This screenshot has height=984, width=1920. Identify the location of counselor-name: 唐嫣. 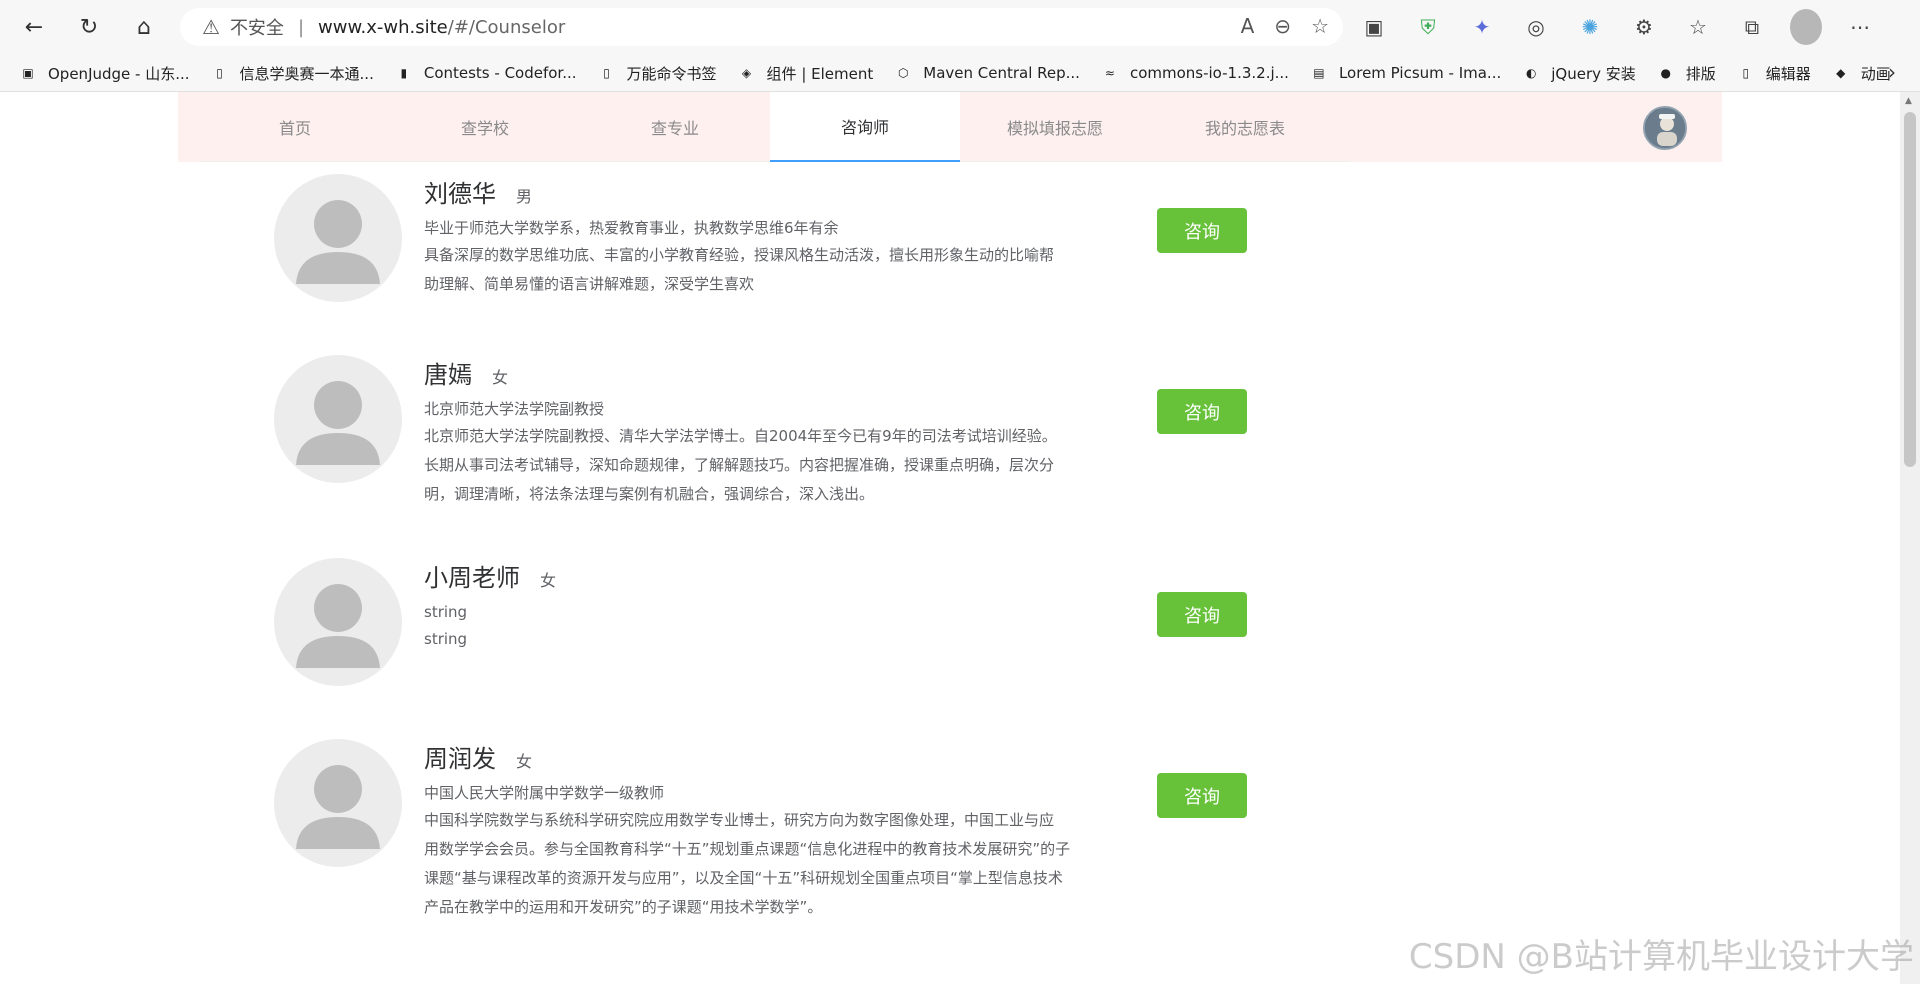
(448, 375).